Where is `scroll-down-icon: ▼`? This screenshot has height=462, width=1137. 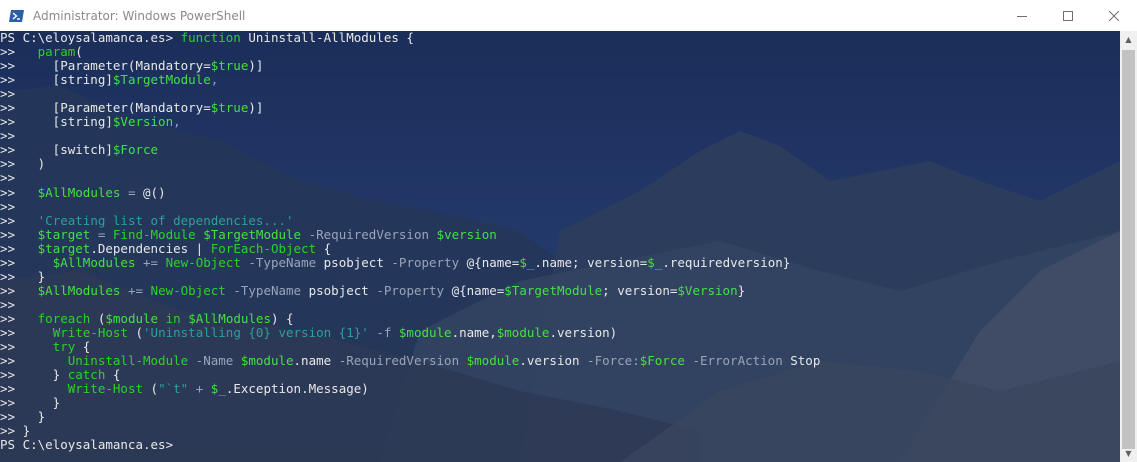 scroll-down-icon: ▼ is located at coordinates (1128, 453).